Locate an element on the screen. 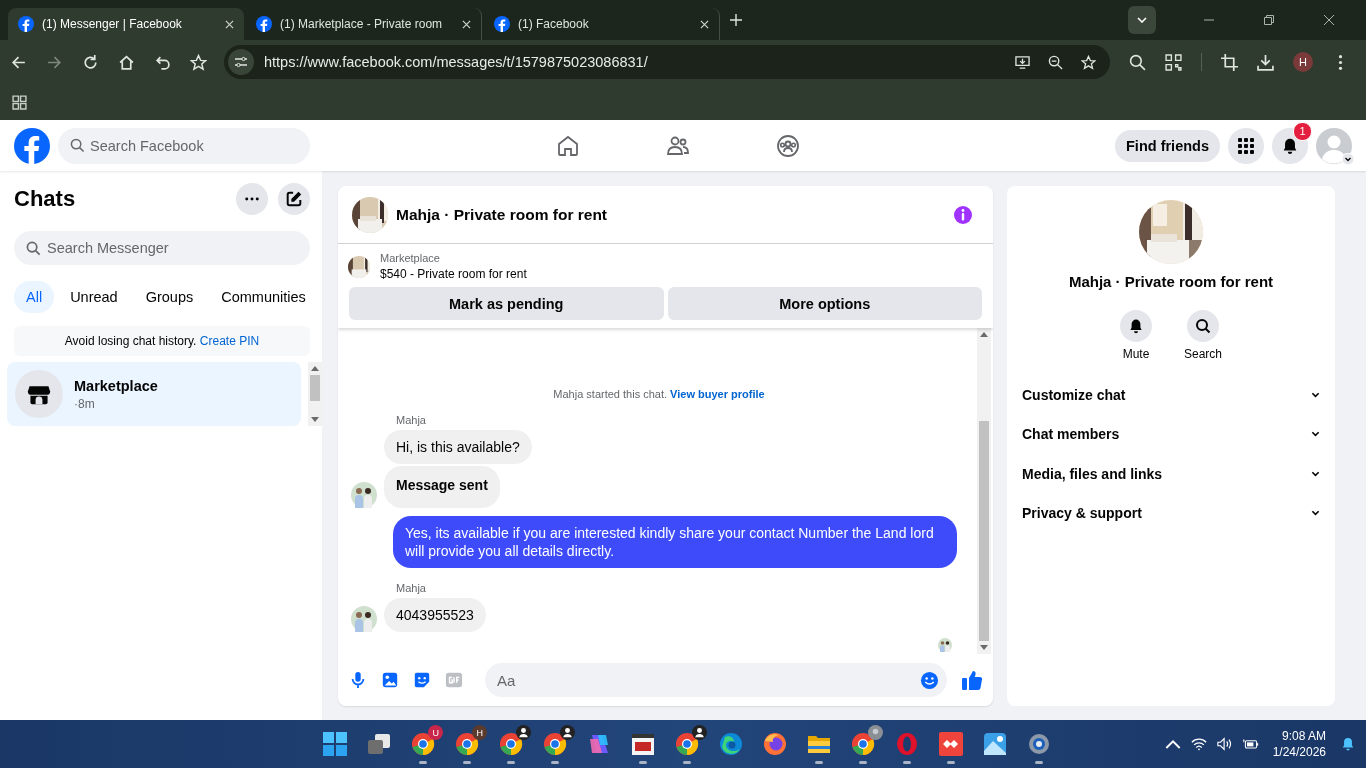 The image size is (1366, 768). menu-button is located at coordinates (1246, 145).